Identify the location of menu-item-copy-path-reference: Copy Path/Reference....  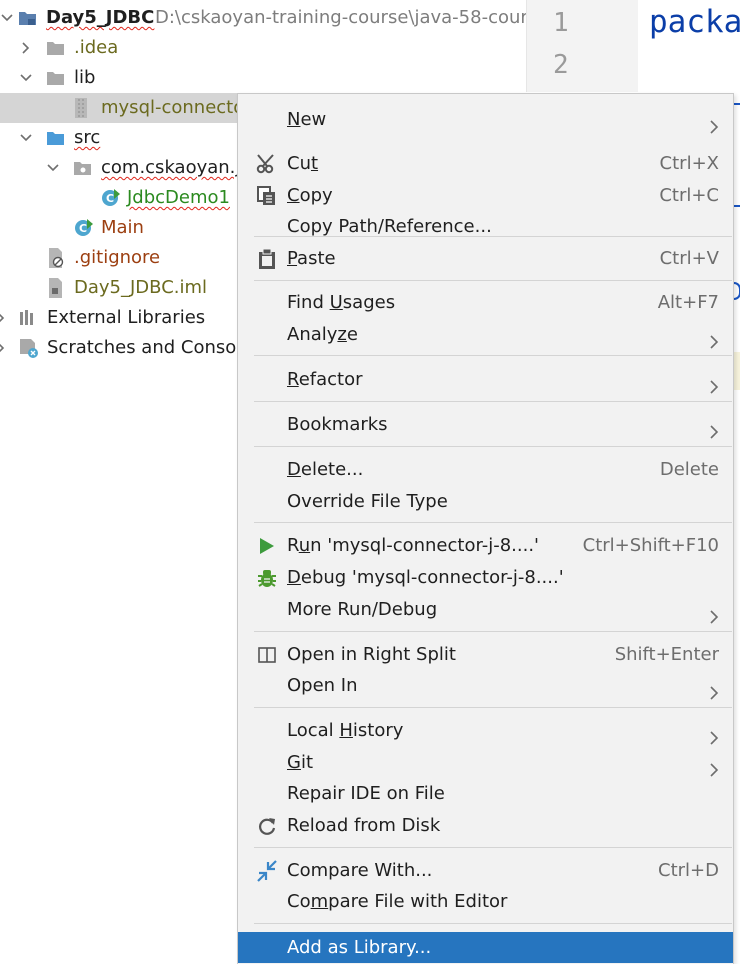
(485, 226).